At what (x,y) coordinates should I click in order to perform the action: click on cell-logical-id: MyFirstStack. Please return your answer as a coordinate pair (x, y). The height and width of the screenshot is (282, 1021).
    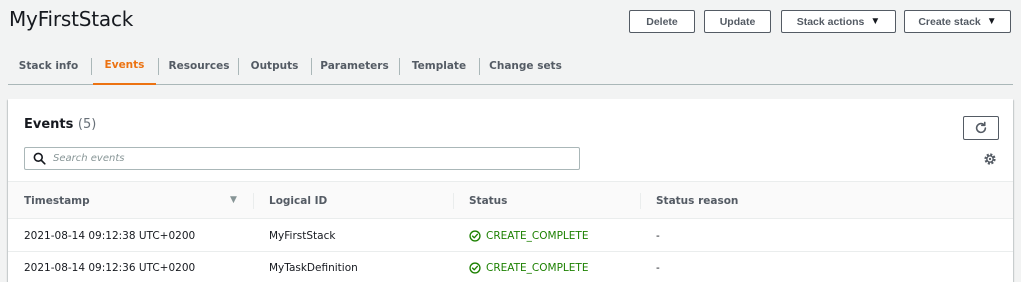
    Looking at the image, I should click on (302, 236).